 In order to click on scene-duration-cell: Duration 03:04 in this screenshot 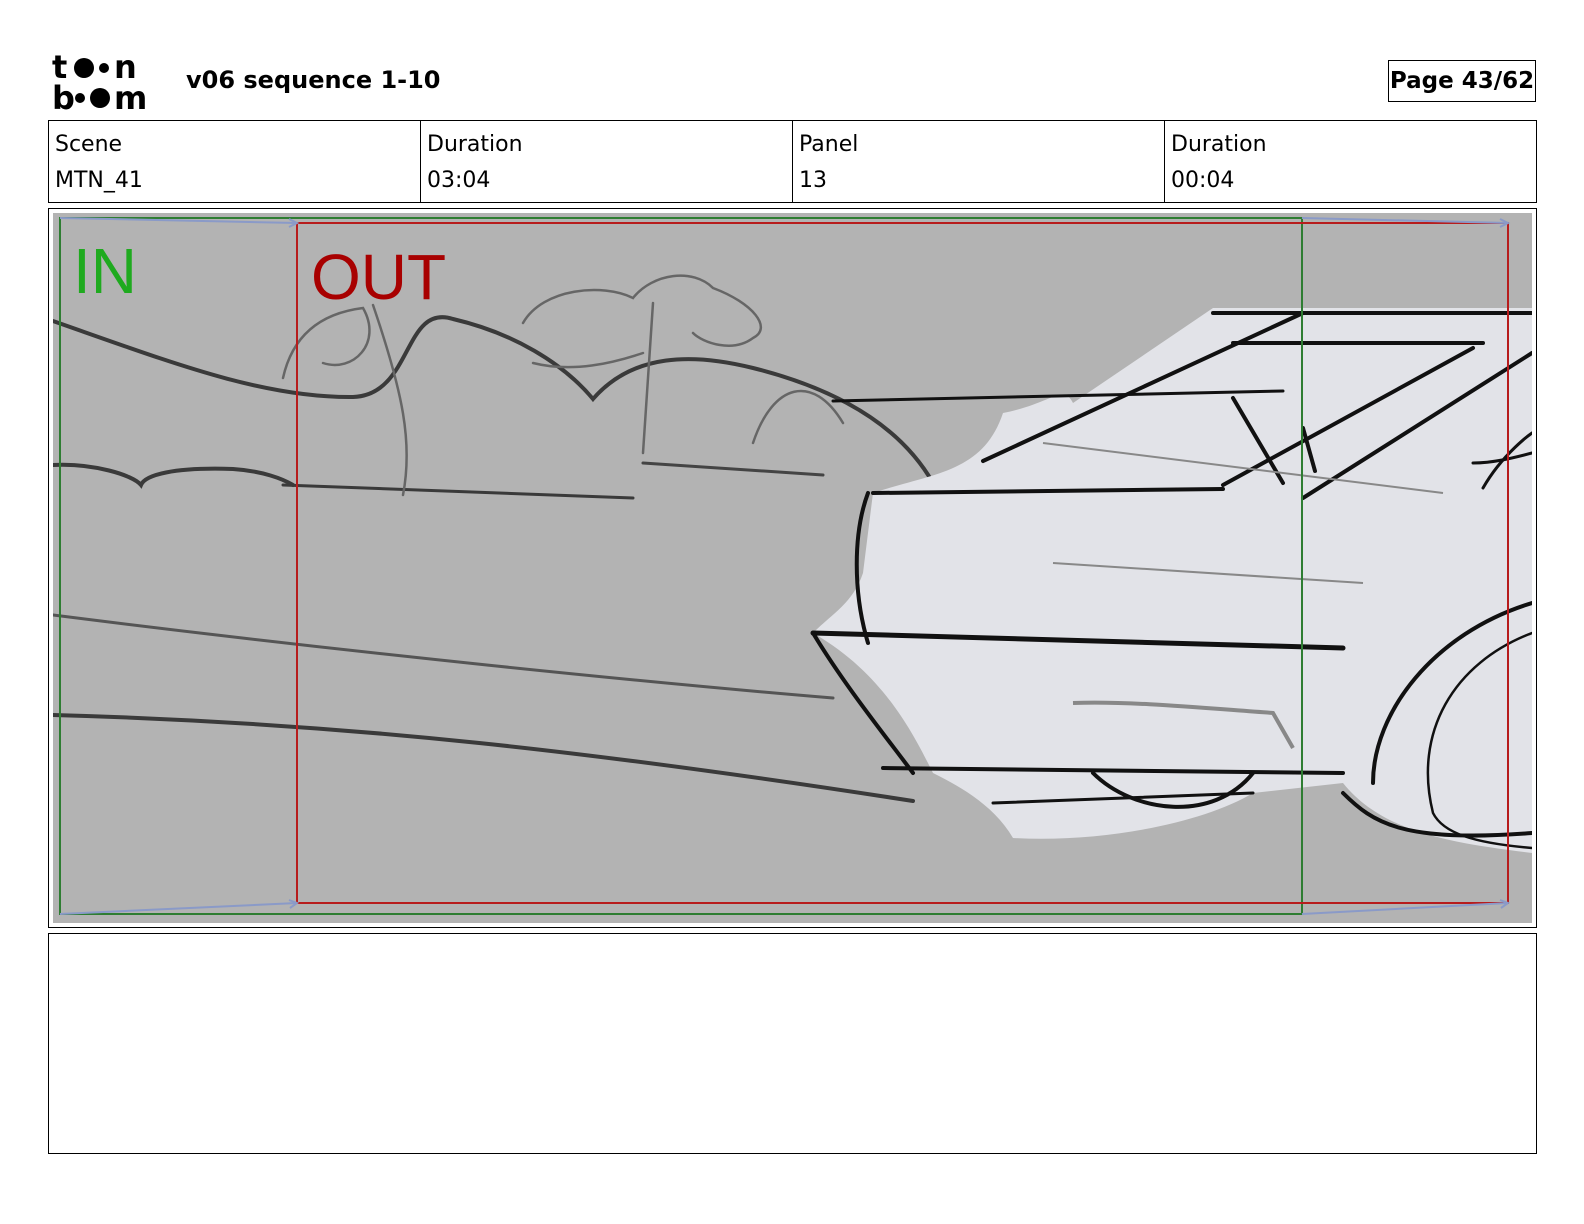, I will do `click(607, 161)`.